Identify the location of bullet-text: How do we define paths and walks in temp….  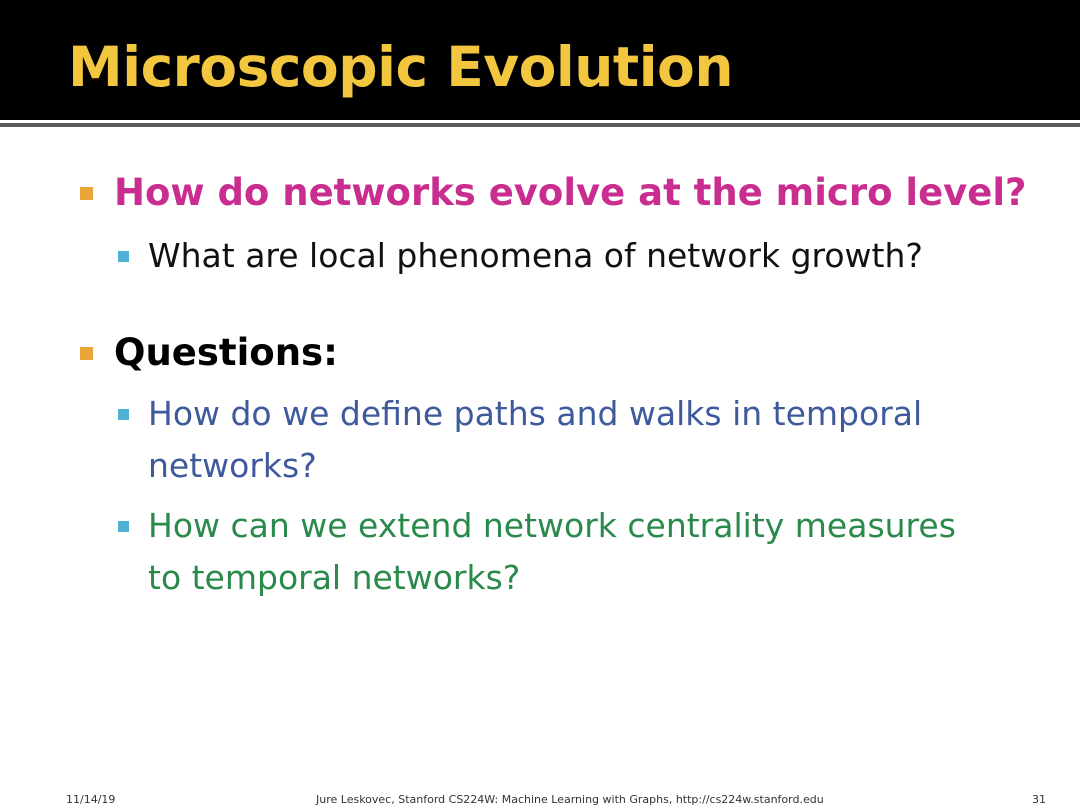
(535, 440).